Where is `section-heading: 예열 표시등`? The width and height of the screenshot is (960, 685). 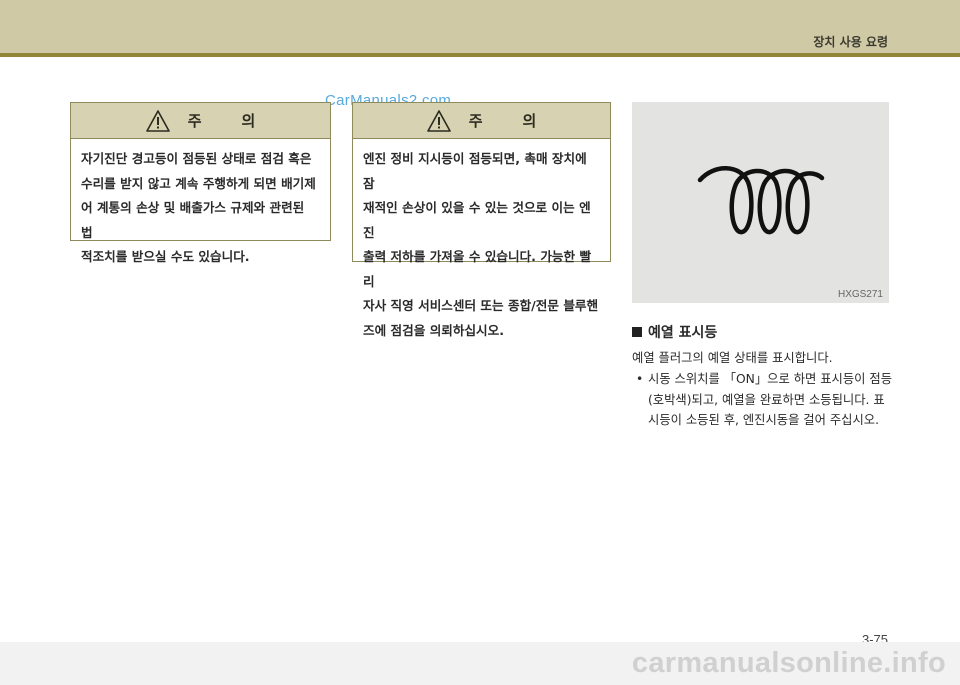 section-heading: 예열 표시등 is located at coordinates (674, 332).